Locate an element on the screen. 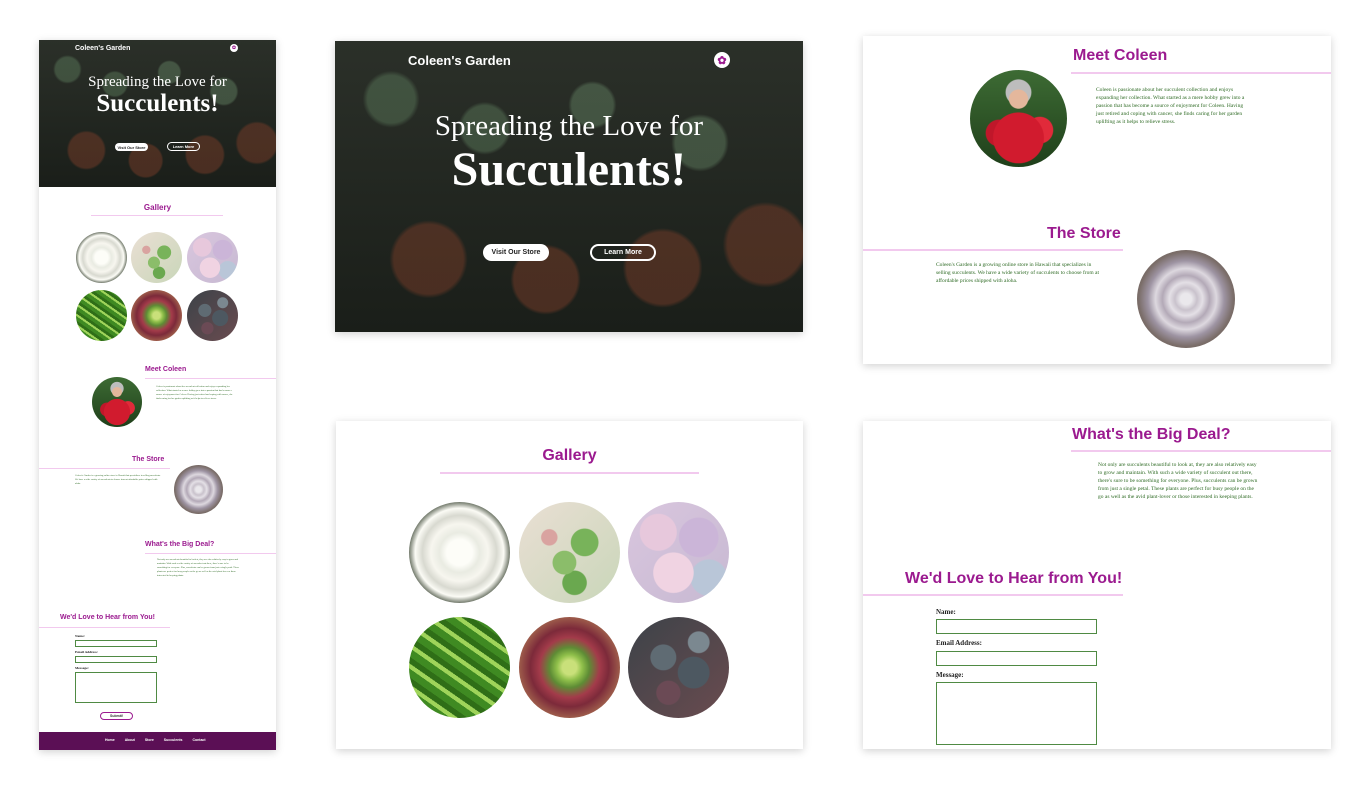  contact-title-large: We'd Love to Hear from You! is located at coordinates (1014, 578).